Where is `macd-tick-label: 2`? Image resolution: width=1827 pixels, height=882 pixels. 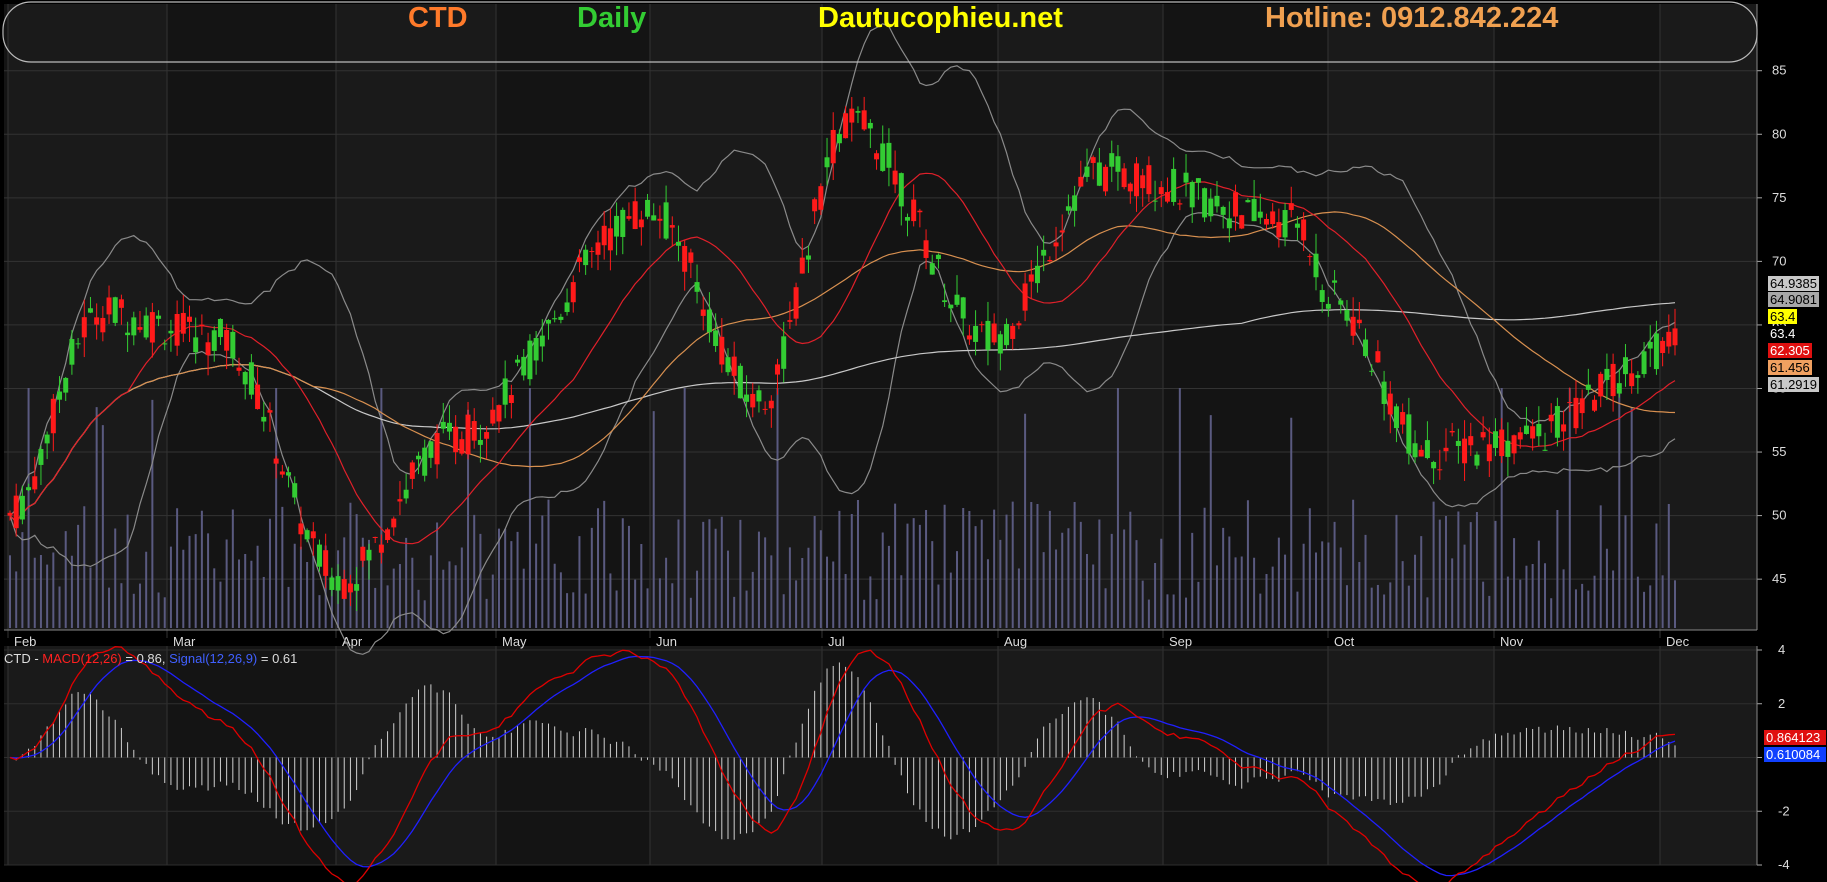 macd-tick-label: 2 is located at coordinates (1781, 703).